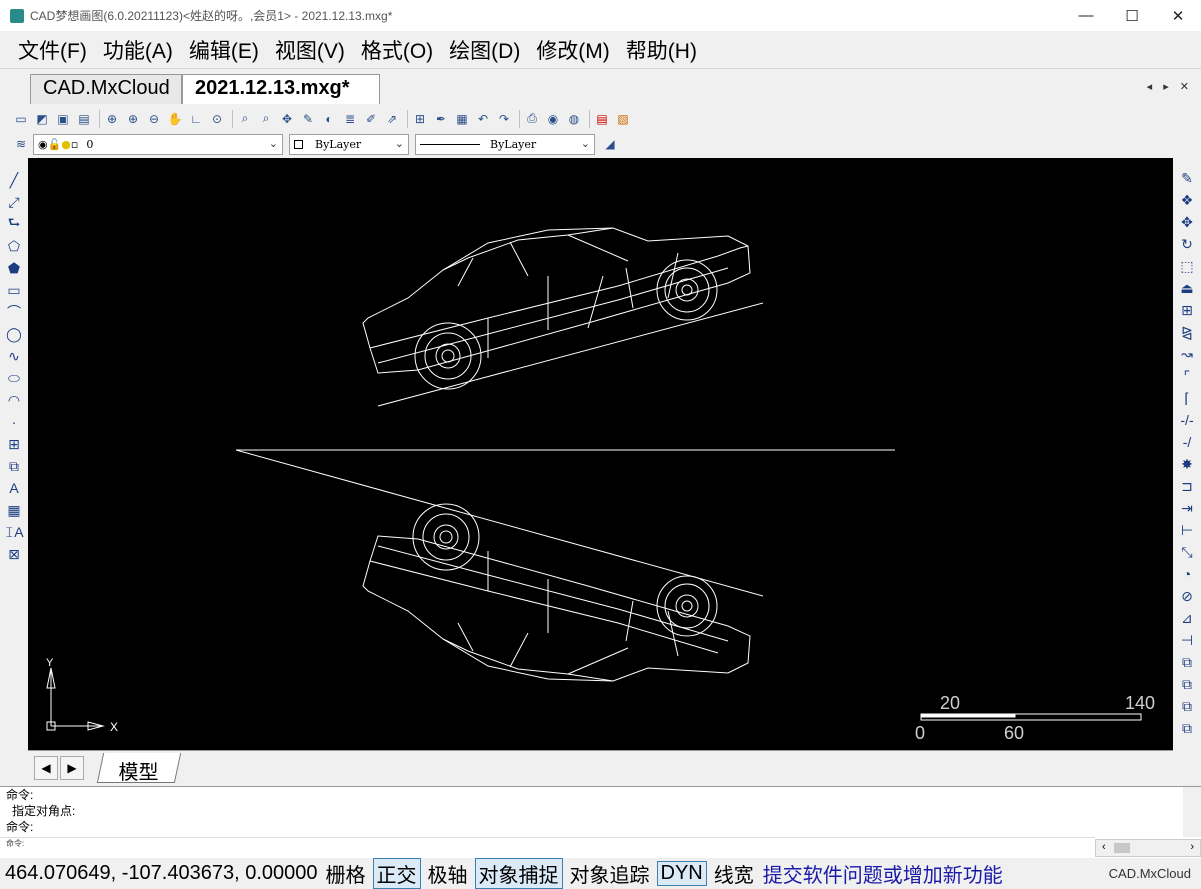  Describe the element at coordinates (133, 119) in the screenshot. I see `zoom-in-icon: ⊕` at that location.